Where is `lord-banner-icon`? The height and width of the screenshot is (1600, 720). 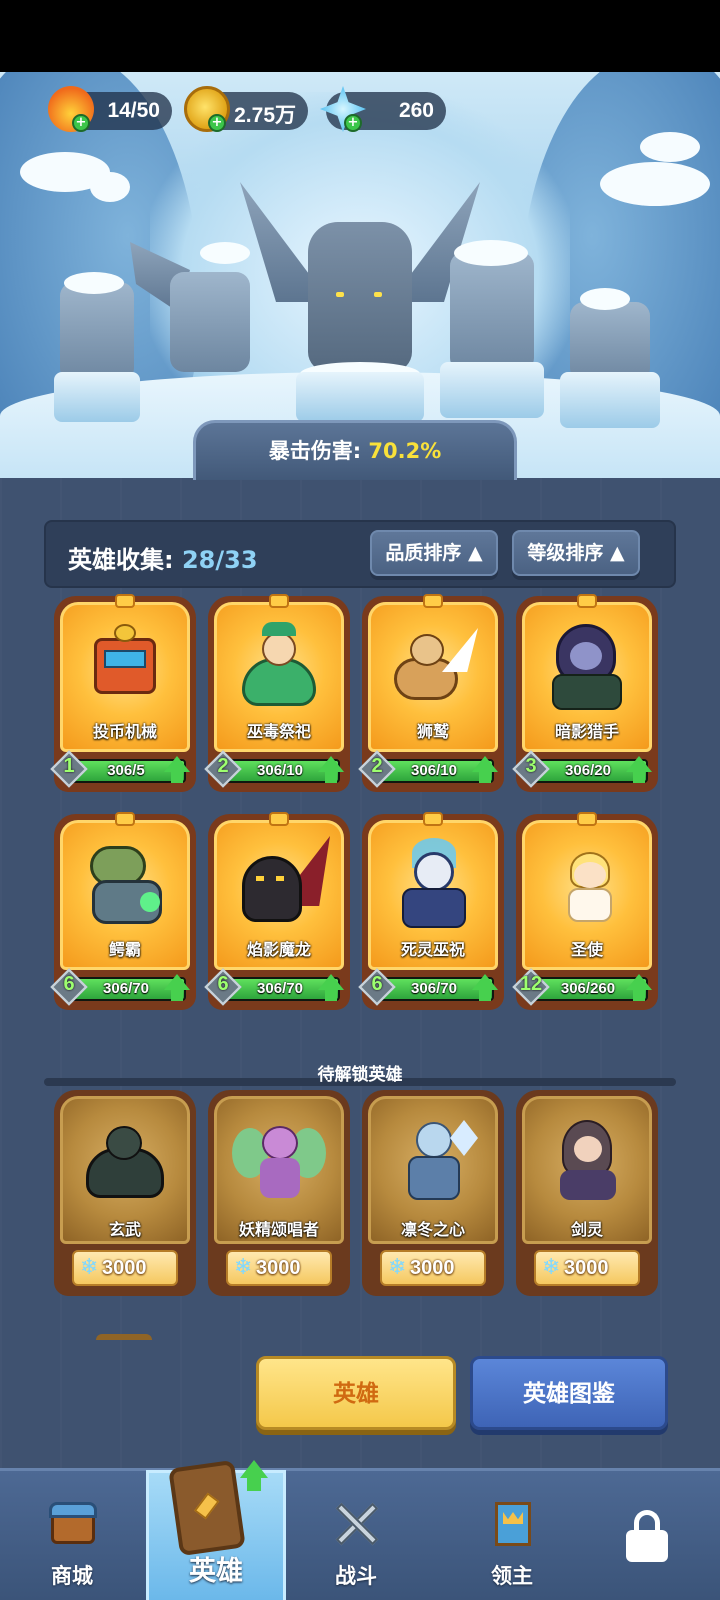
lord-banner-icon is located at coordinates (513, 1523).